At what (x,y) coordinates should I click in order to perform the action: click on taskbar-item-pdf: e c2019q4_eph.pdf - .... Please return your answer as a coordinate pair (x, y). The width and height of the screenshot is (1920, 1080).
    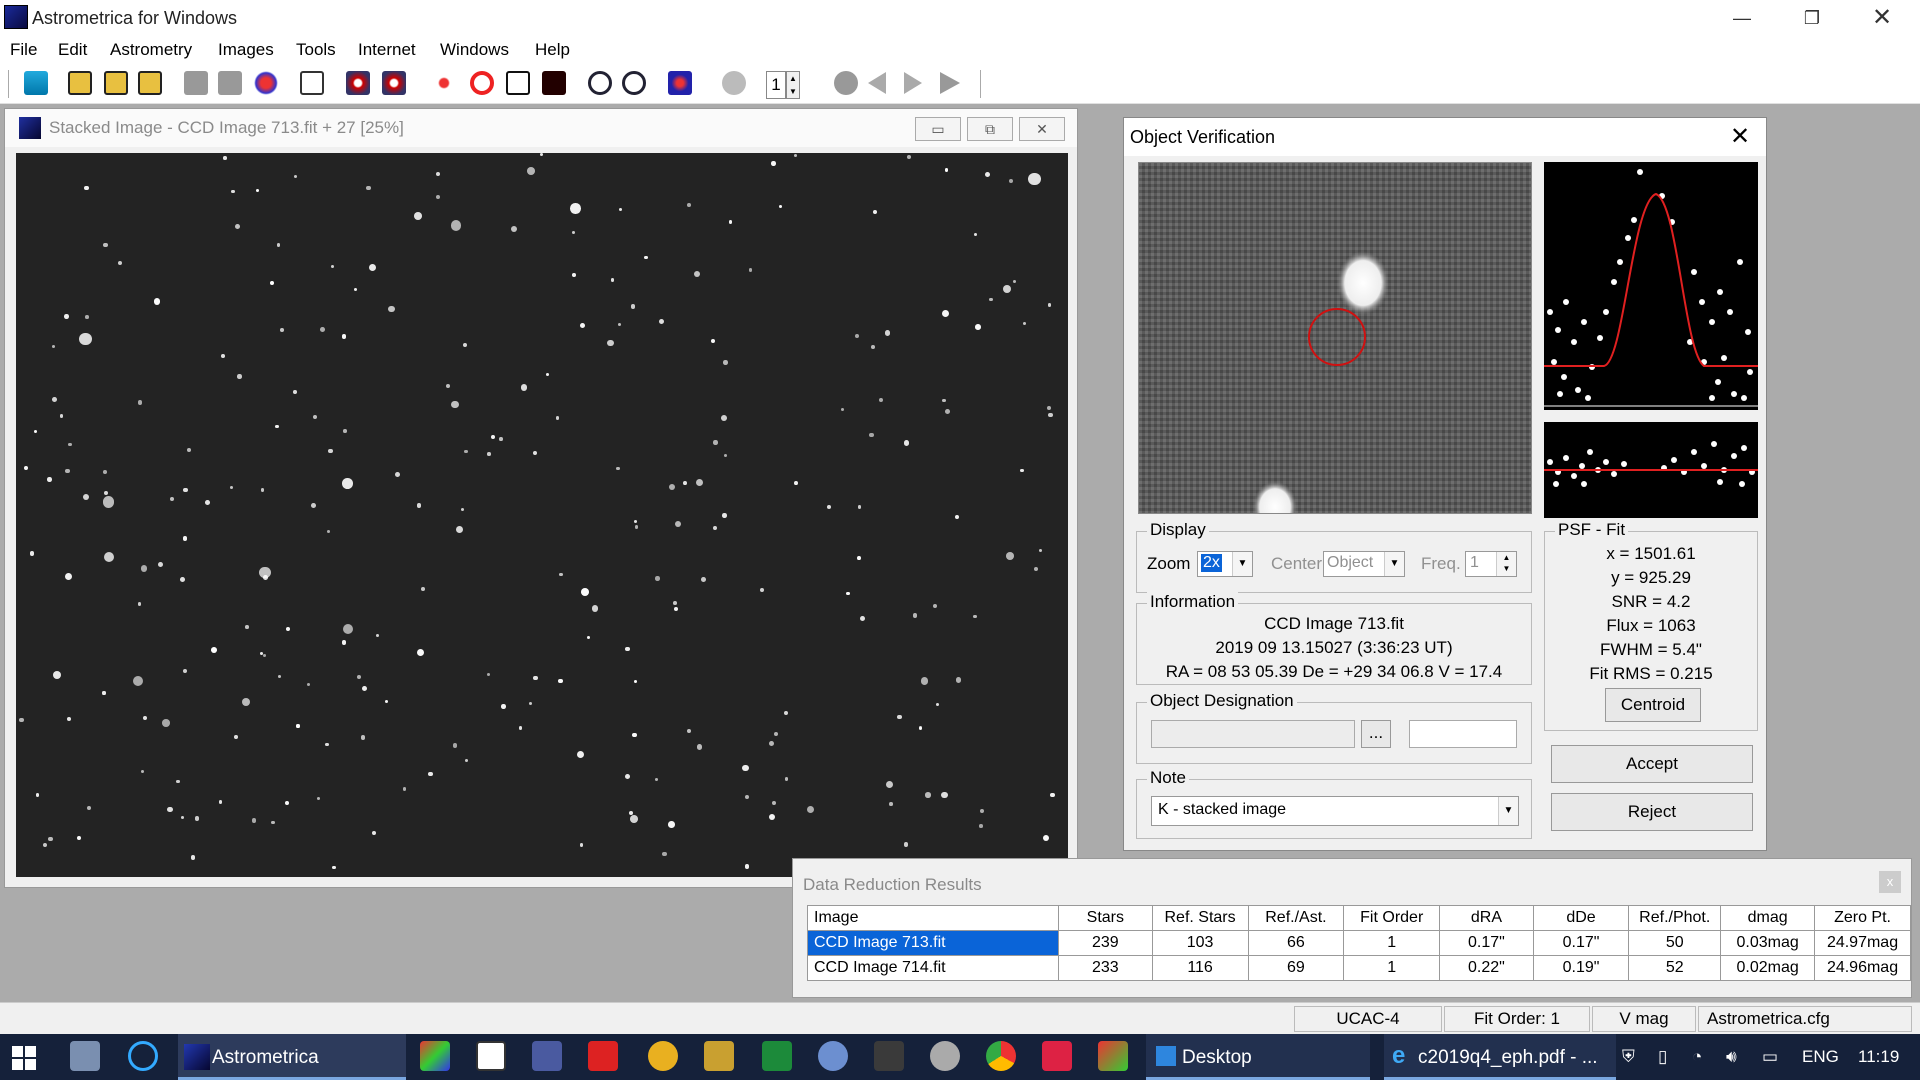
    Looking at the image, I should click on (1500, 1057).